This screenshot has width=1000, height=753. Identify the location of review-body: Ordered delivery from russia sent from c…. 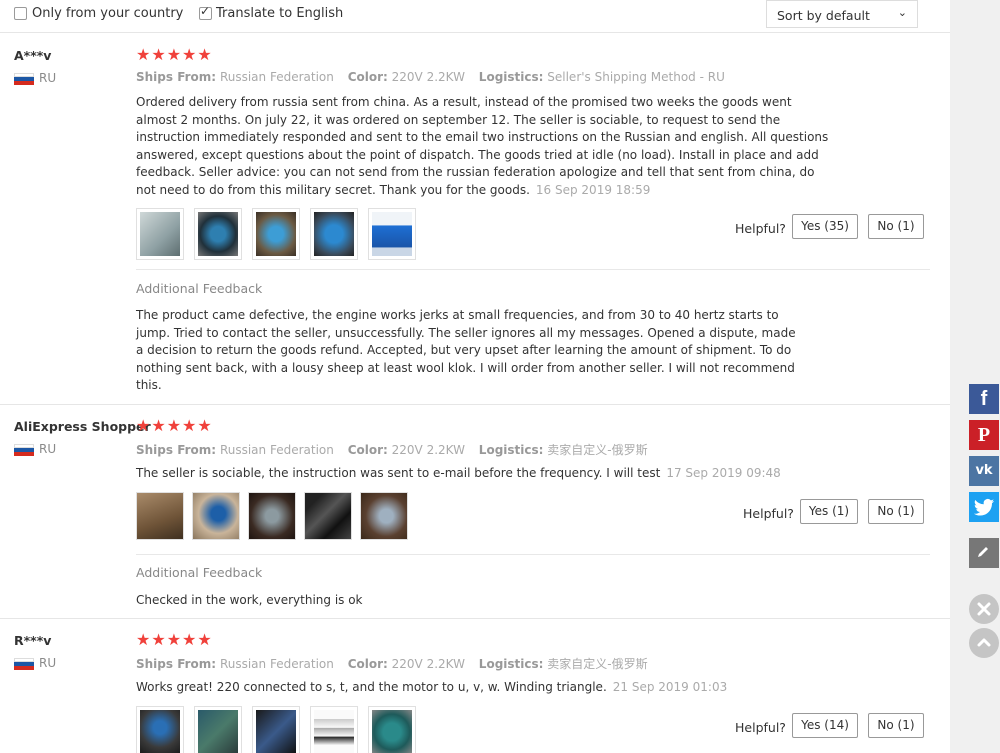
(482, 146).